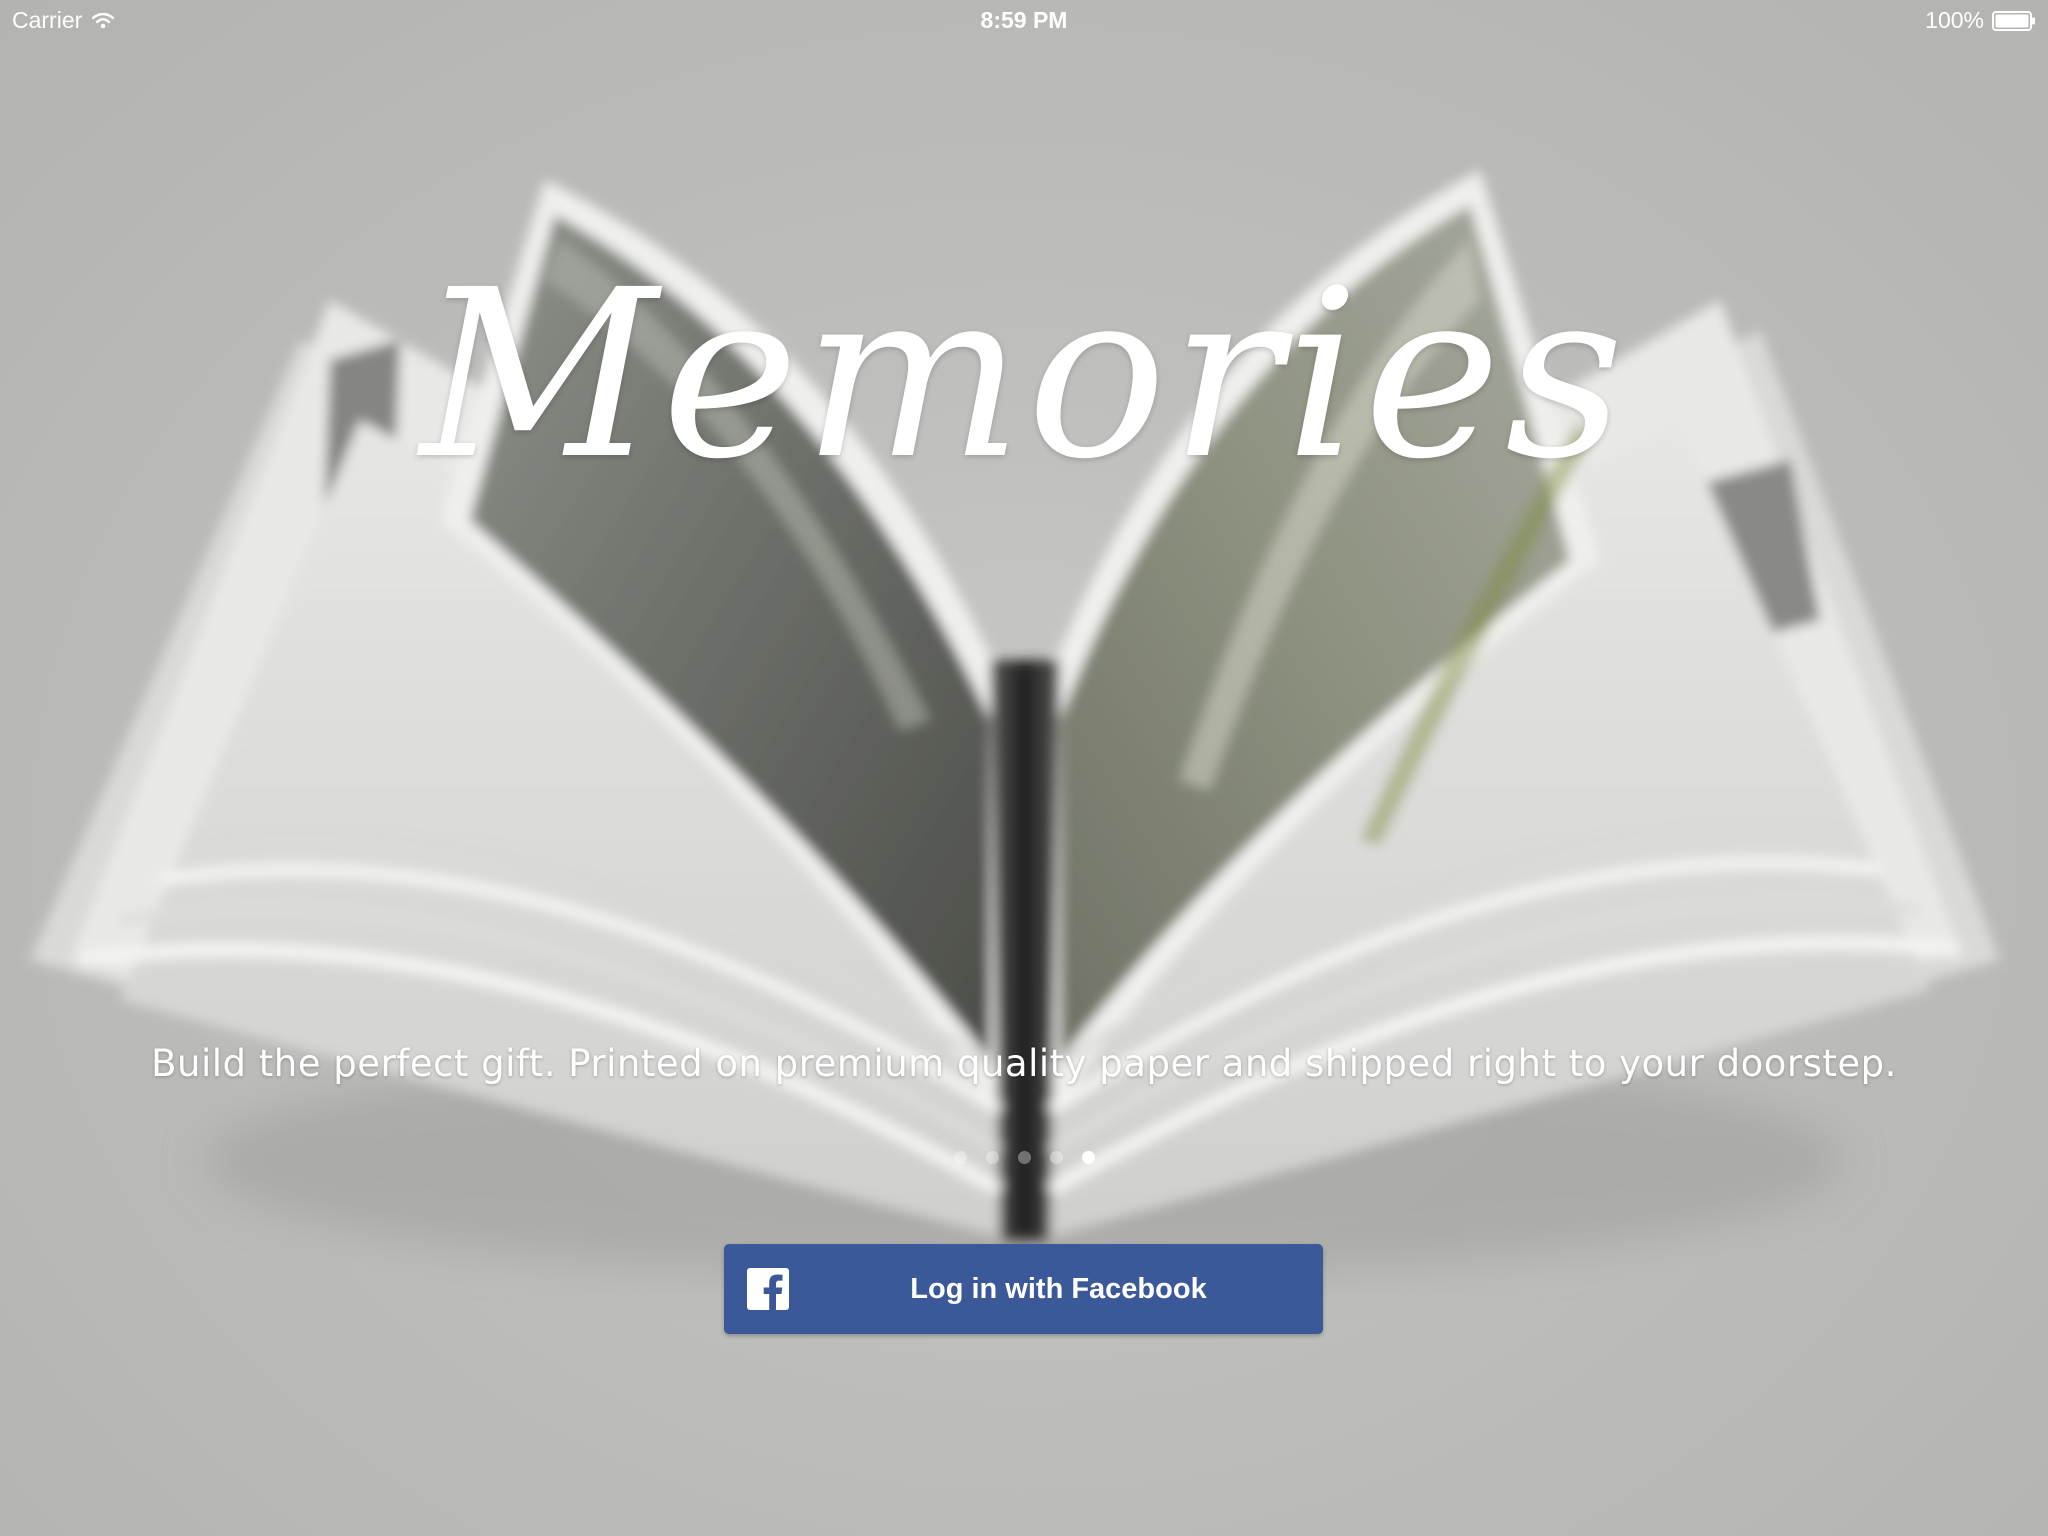 The image size is (2048, 1536). I want to click on facebook-login-button: Log in with Facebook, so click(1023, 1289).